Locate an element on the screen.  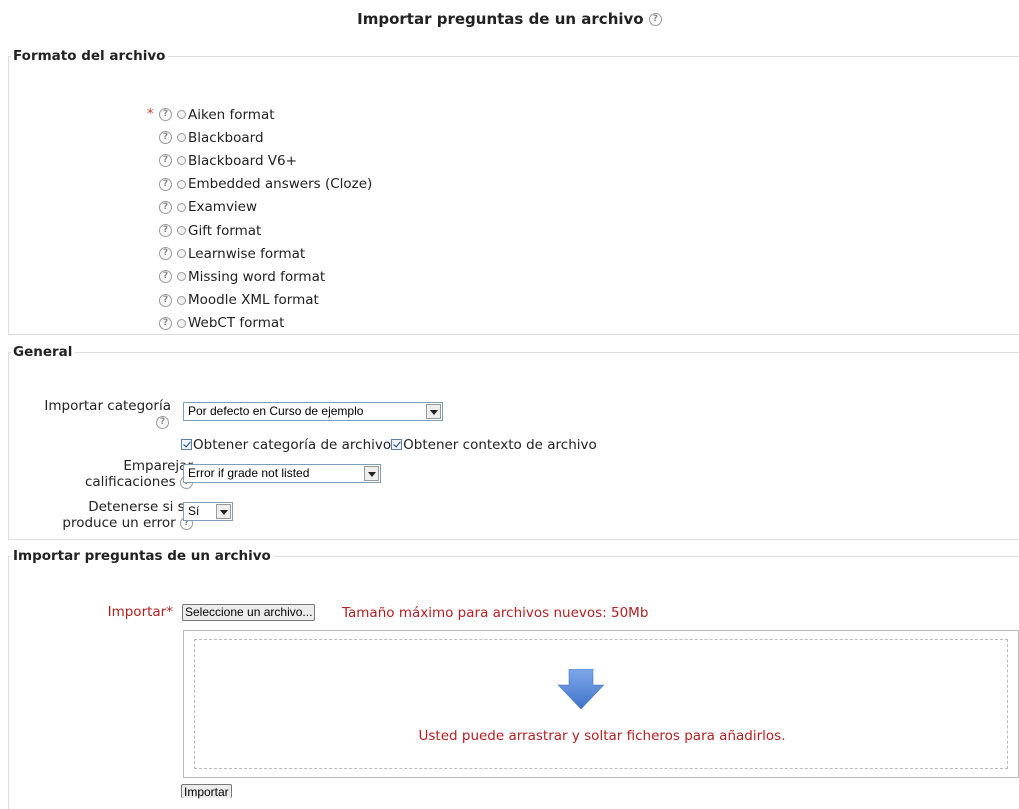
stop-on-error-label-line2: produce un error is located at coordinates (119, 523).